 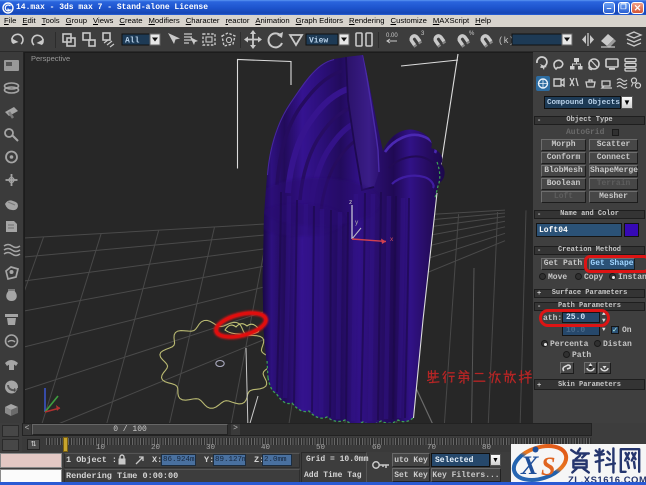 What do you see at coordinates (423, 34) in the screenshot?
I see `svg-text: 3` at bounding box center [423, 34].